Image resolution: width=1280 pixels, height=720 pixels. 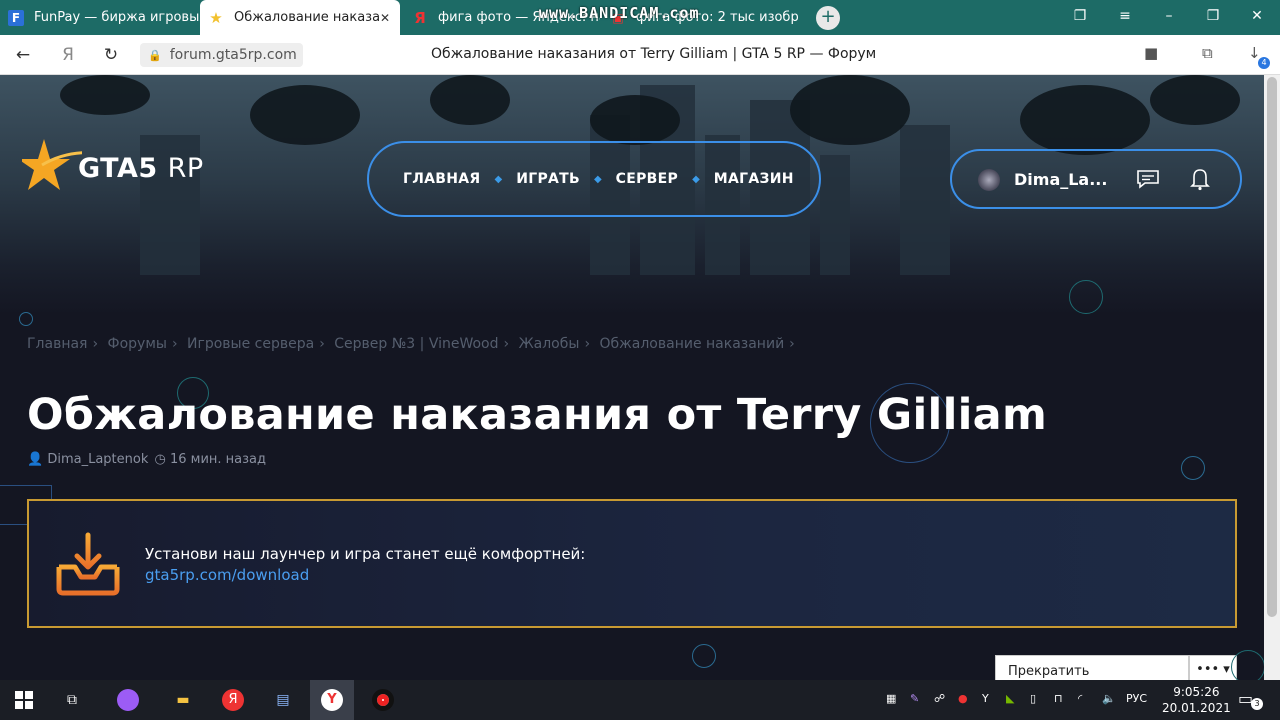 What do you see at coordinates (57, 344) in the screenshot?
I see `breadcrumb-item: Главная` at bounding box center [57, 344].